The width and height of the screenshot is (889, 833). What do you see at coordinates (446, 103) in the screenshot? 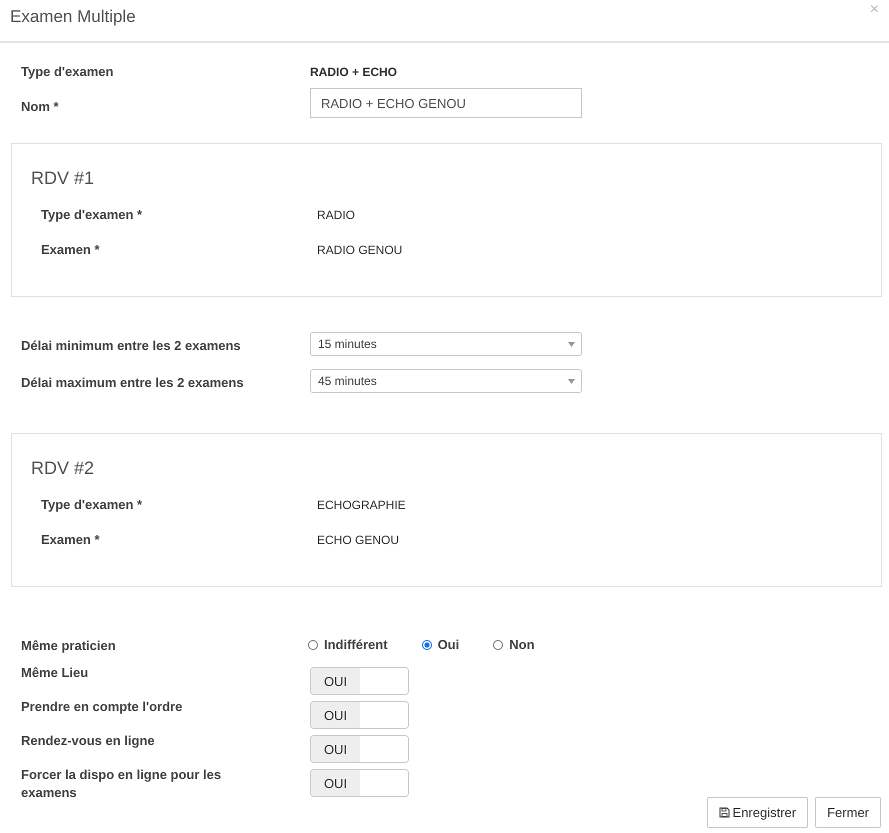
I see `name-input: RADIO + ECHO GENOU` at bounding box center [446, 103].